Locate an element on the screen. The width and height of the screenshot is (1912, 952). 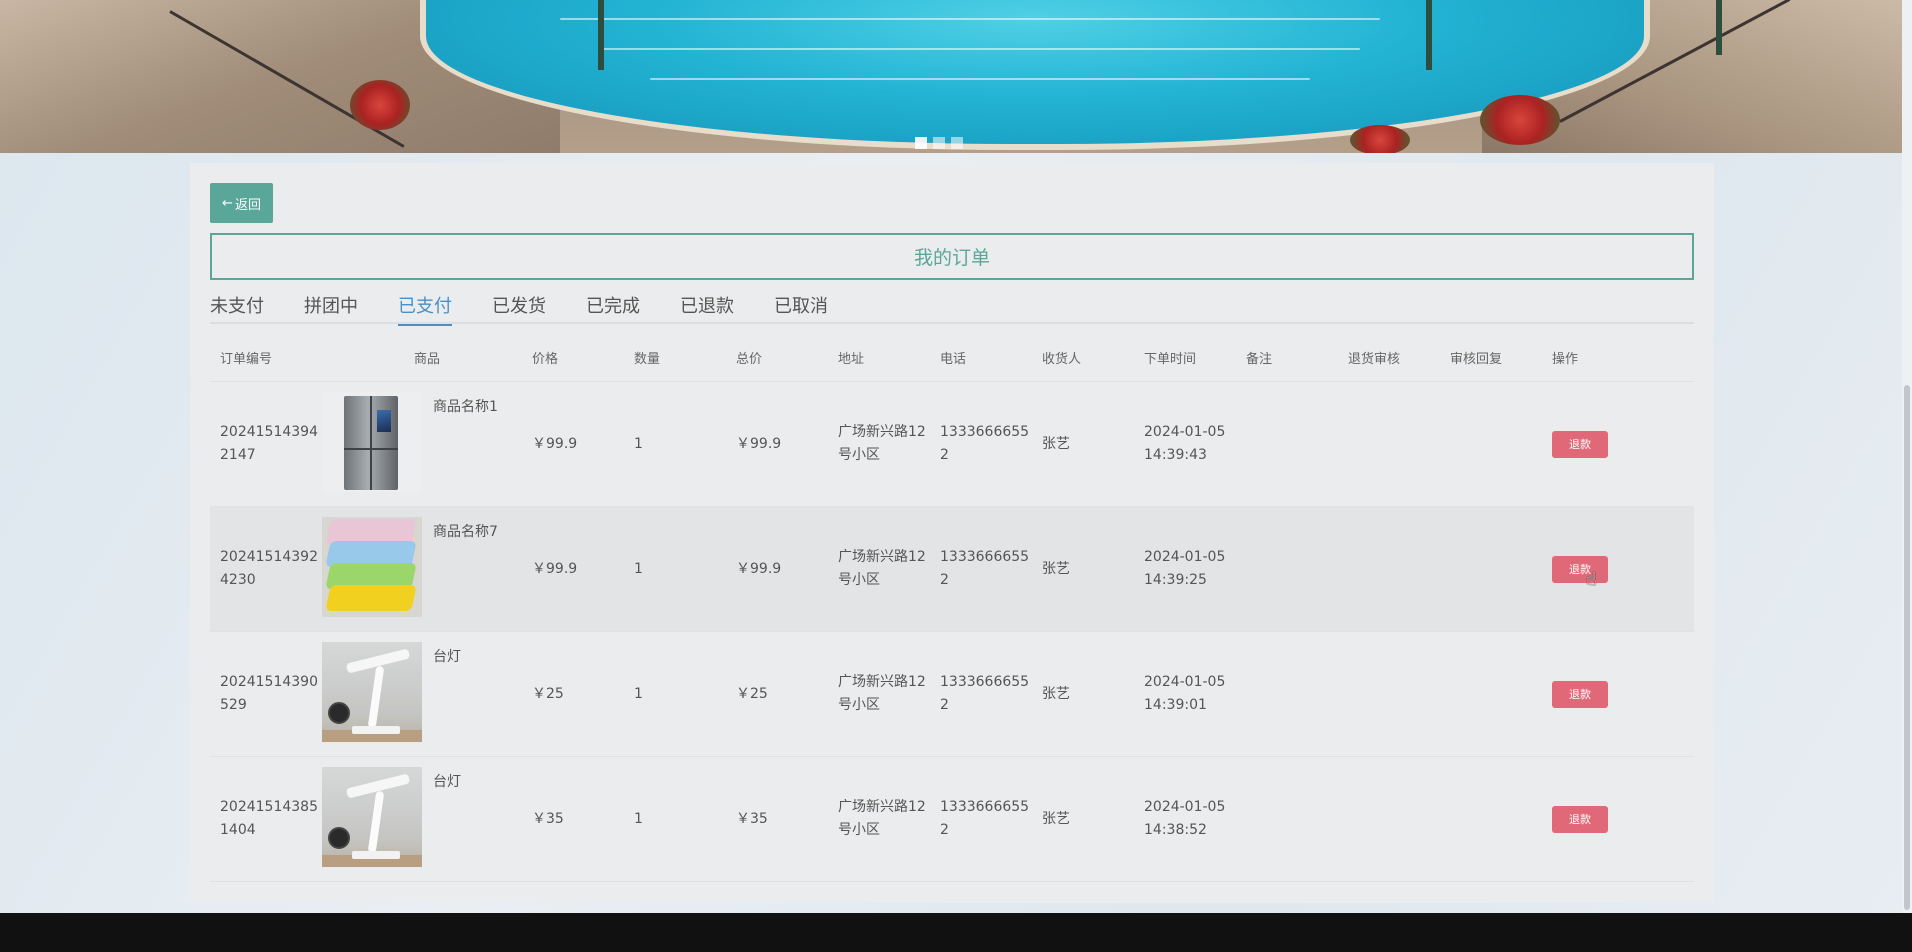
back-button: ← 返回 is located at coordinates (241, 203).